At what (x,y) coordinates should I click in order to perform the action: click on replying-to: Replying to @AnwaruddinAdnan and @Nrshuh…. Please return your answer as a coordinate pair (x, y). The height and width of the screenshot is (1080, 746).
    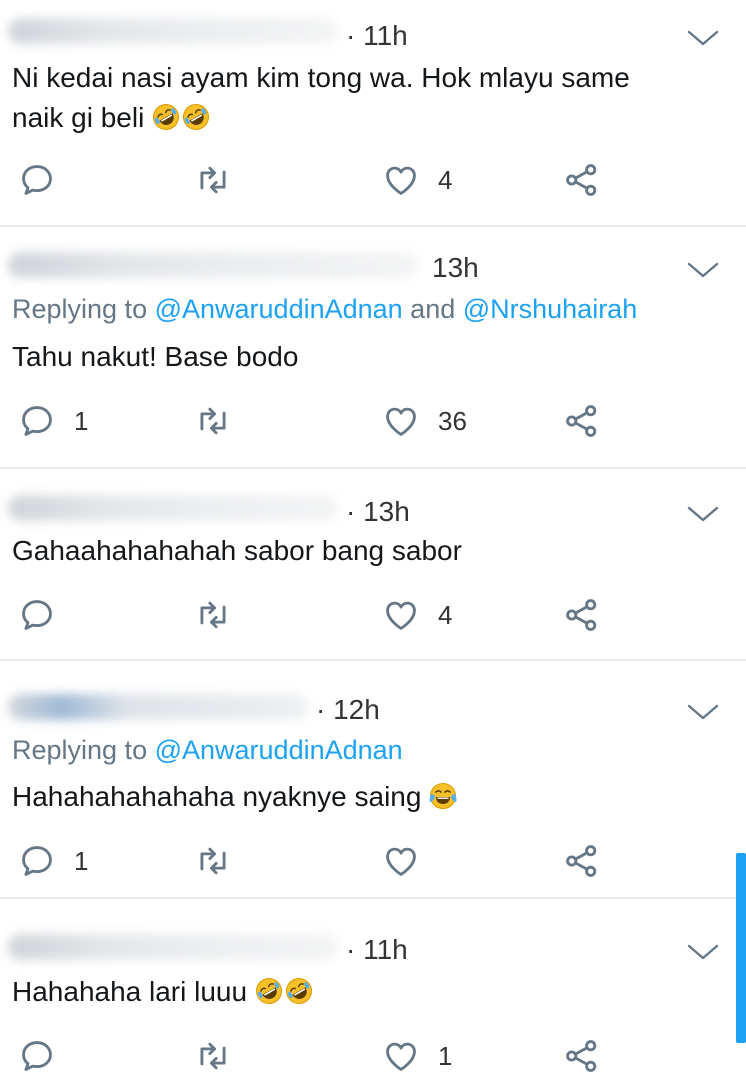
    Looking at the image, I should click on (325, 309).